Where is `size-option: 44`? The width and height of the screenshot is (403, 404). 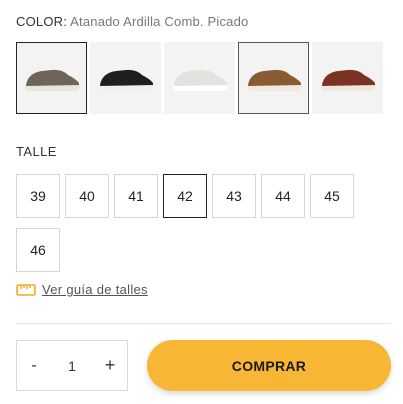 size-option: 44 is located at coordinates (283, 196).